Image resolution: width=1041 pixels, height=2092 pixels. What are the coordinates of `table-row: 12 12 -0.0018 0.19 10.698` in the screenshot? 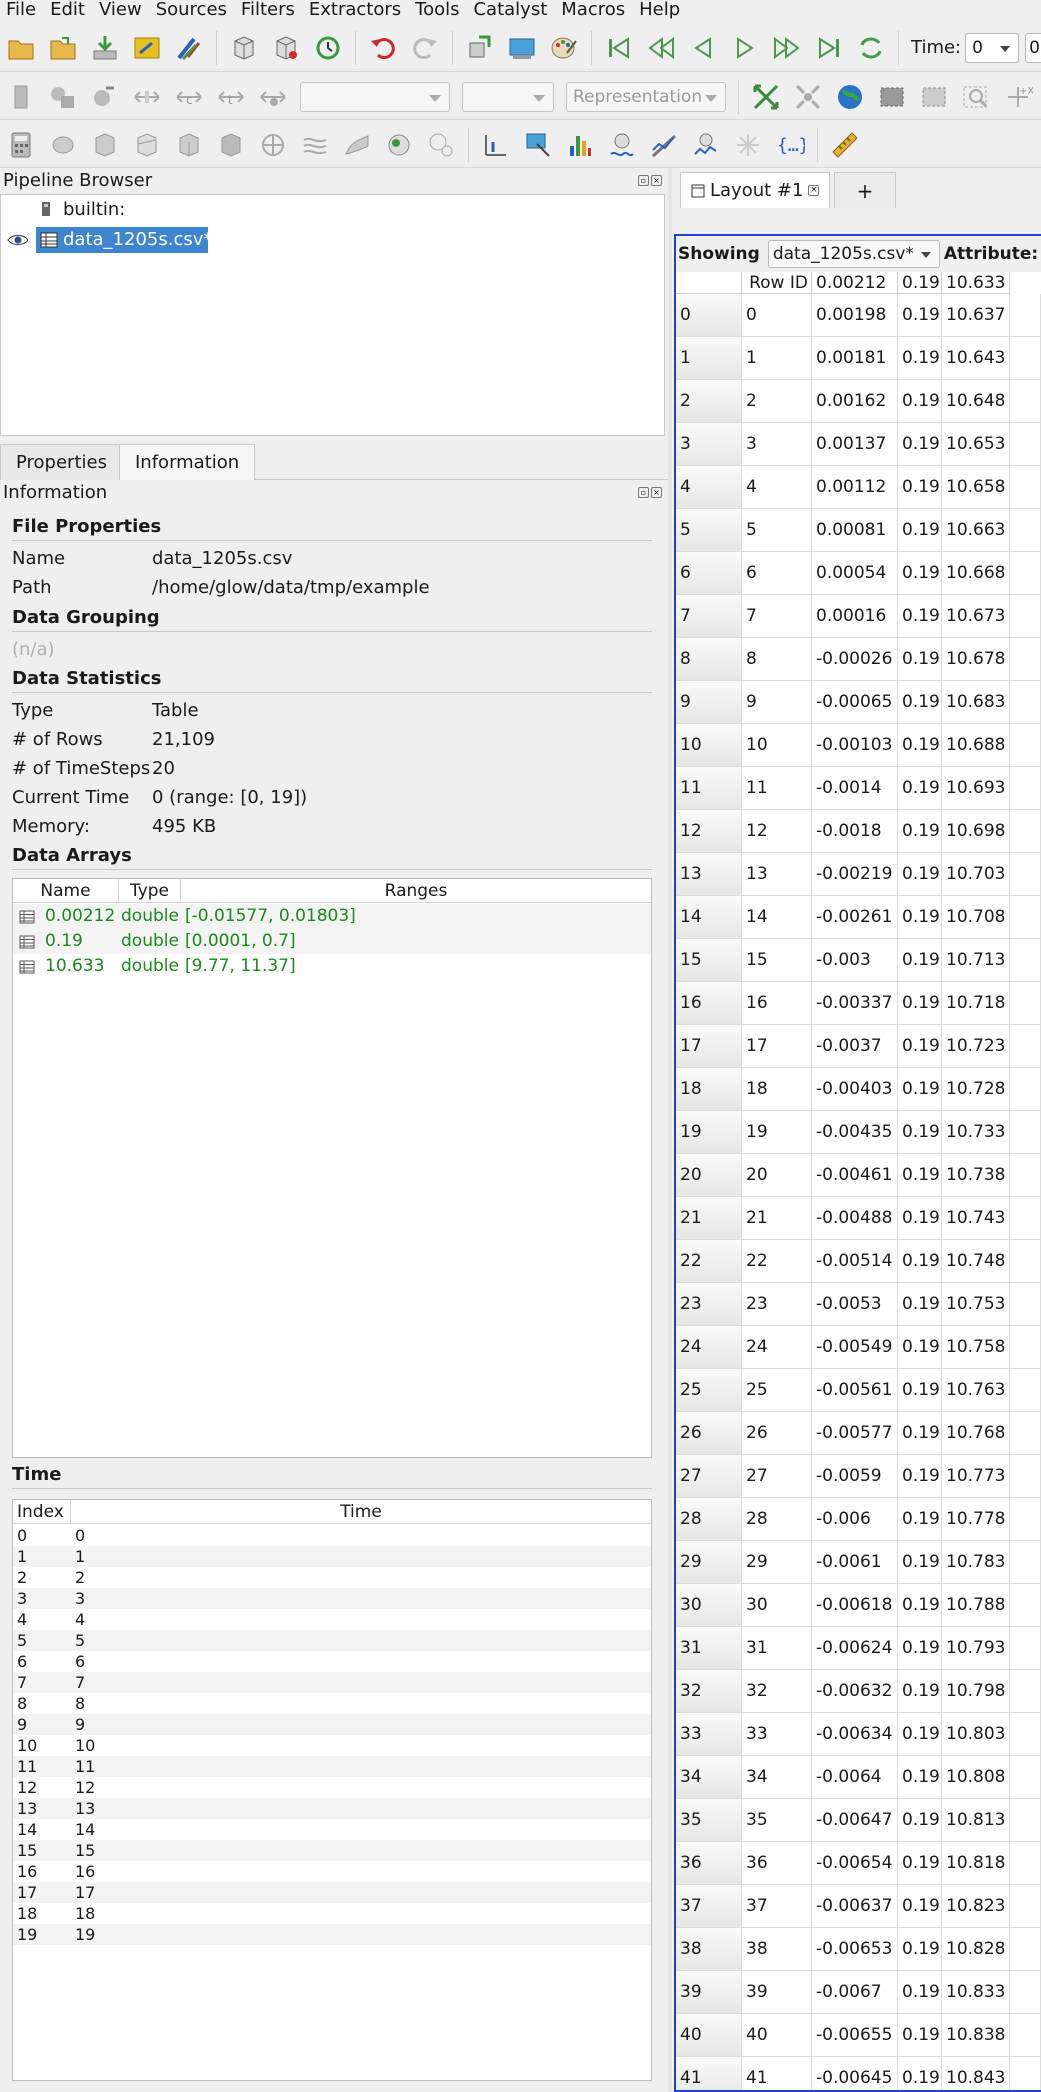 It's located at (858, 831).